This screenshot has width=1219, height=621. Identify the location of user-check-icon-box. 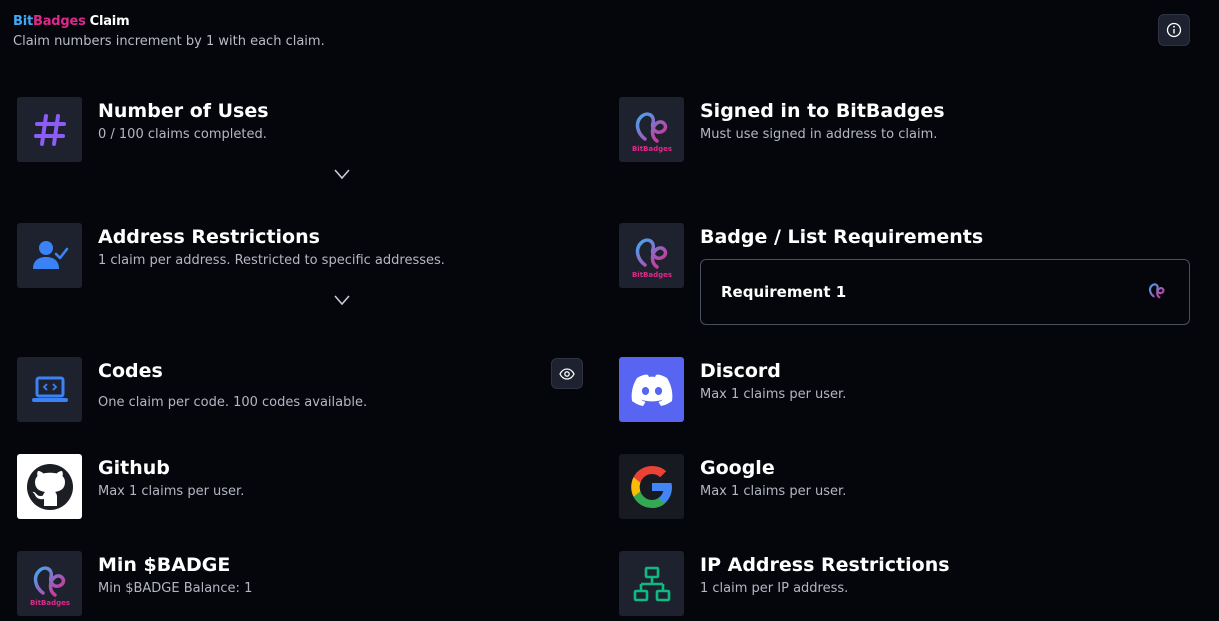
(49, 255).